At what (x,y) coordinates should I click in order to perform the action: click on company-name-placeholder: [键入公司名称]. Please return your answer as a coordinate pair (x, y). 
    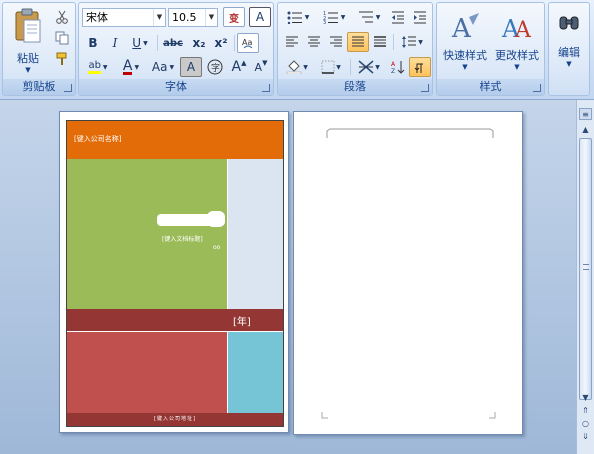
    Looking at the image, I should click on (97, 139).